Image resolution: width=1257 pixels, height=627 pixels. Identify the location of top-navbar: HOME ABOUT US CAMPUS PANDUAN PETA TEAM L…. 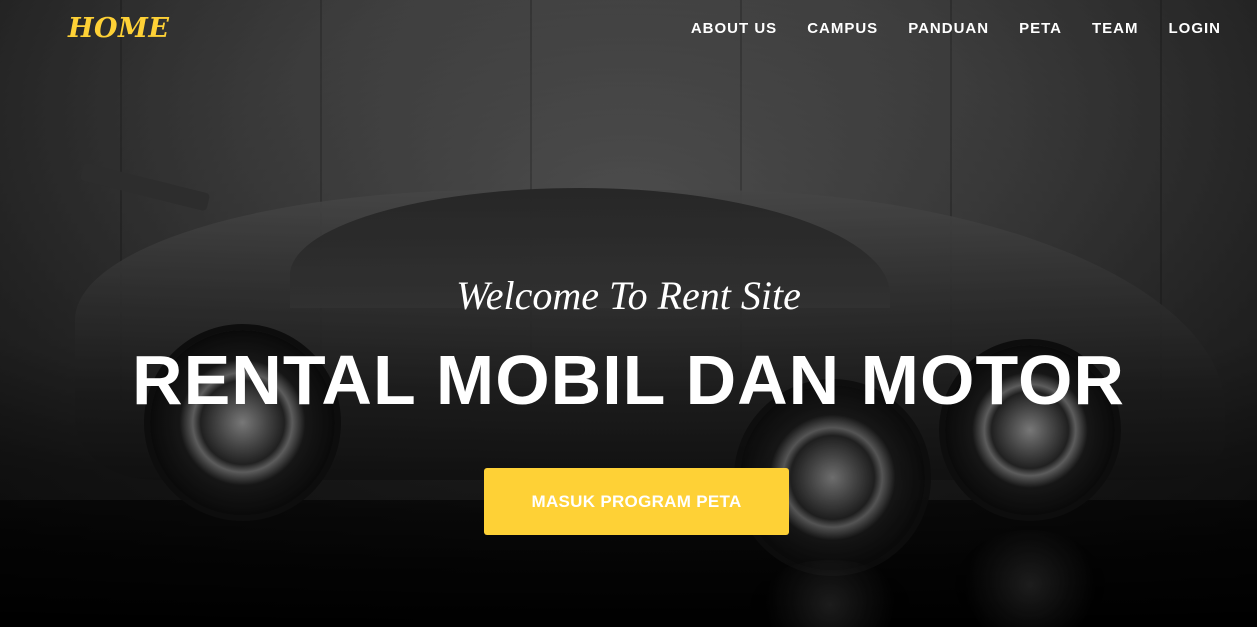
(628, 28).